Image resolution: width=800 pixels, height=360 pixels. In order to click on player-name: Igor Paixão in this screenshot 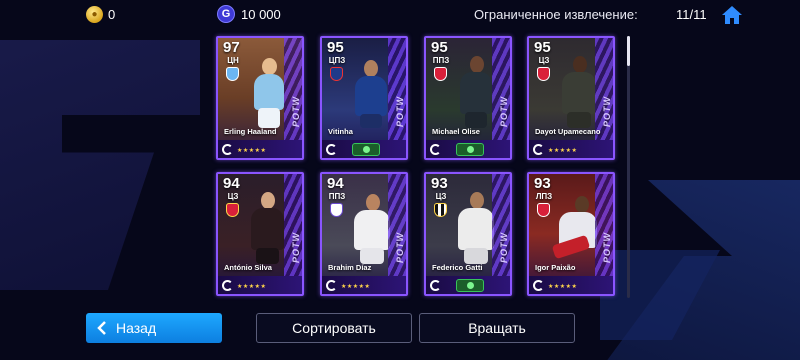, I will do `click(555, 267)`.